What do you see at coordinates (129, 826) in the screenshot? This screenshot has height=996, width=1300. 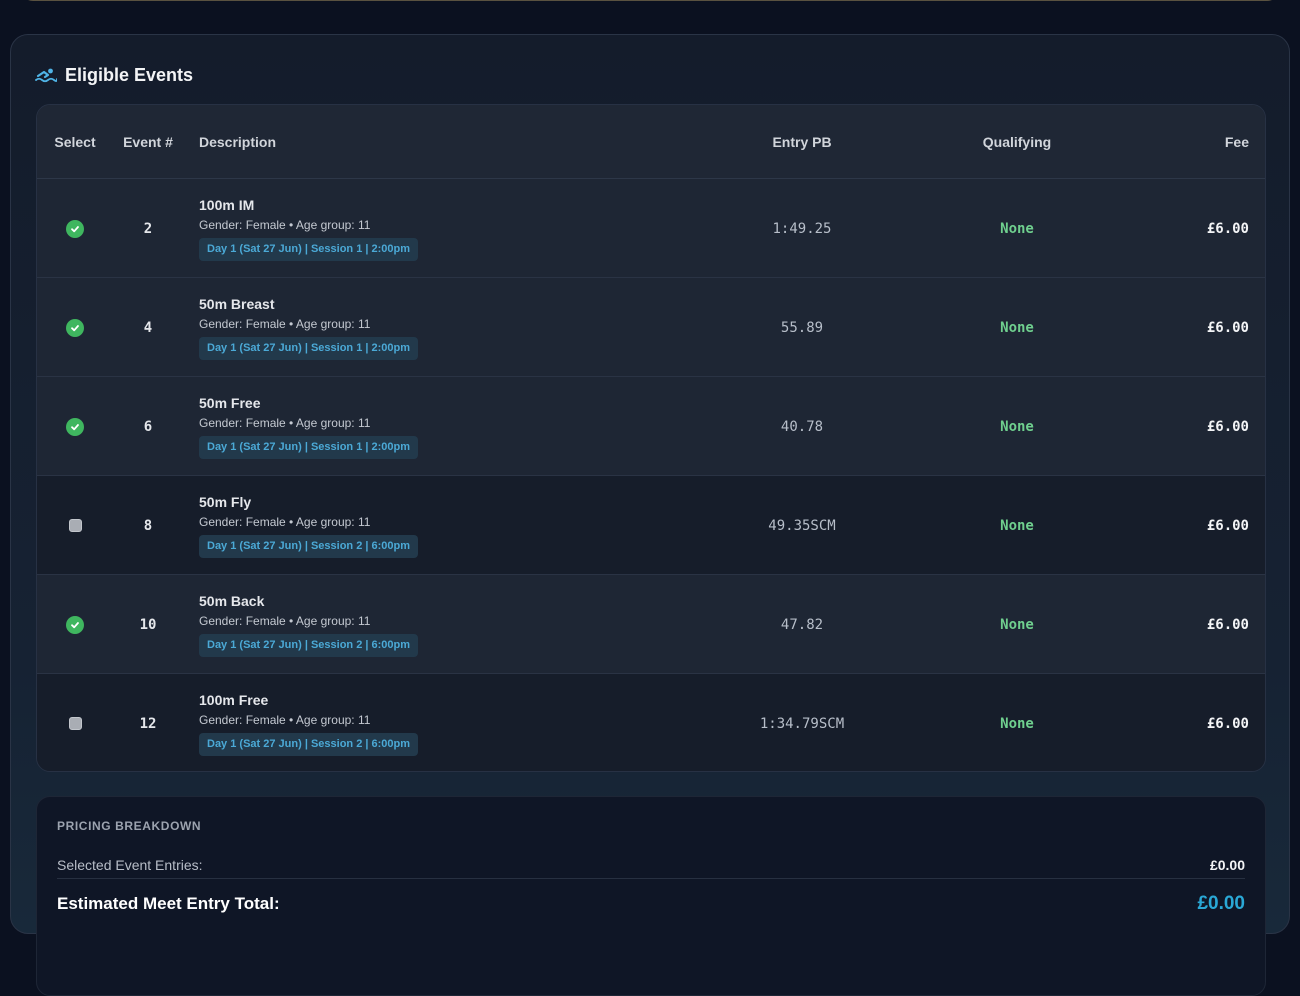 I see `pricing-title: PRICING BREAKDOWN` at bounding box center [129, 826].